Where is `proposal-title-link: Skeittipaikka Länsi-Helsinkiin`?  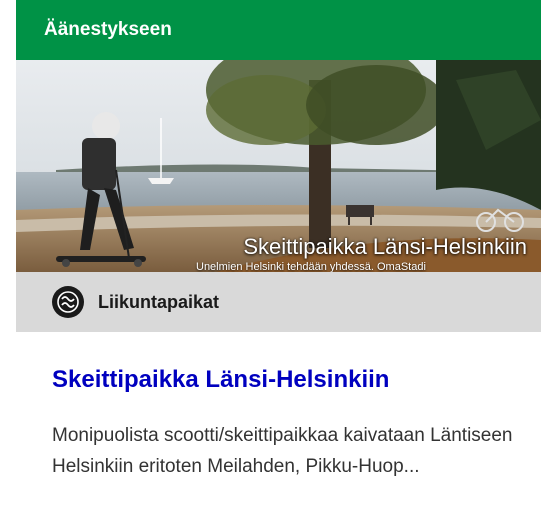
proposal-title-link: Skeittipaikka Länsi-Helsinkiin is located at coordinates (220, 380).